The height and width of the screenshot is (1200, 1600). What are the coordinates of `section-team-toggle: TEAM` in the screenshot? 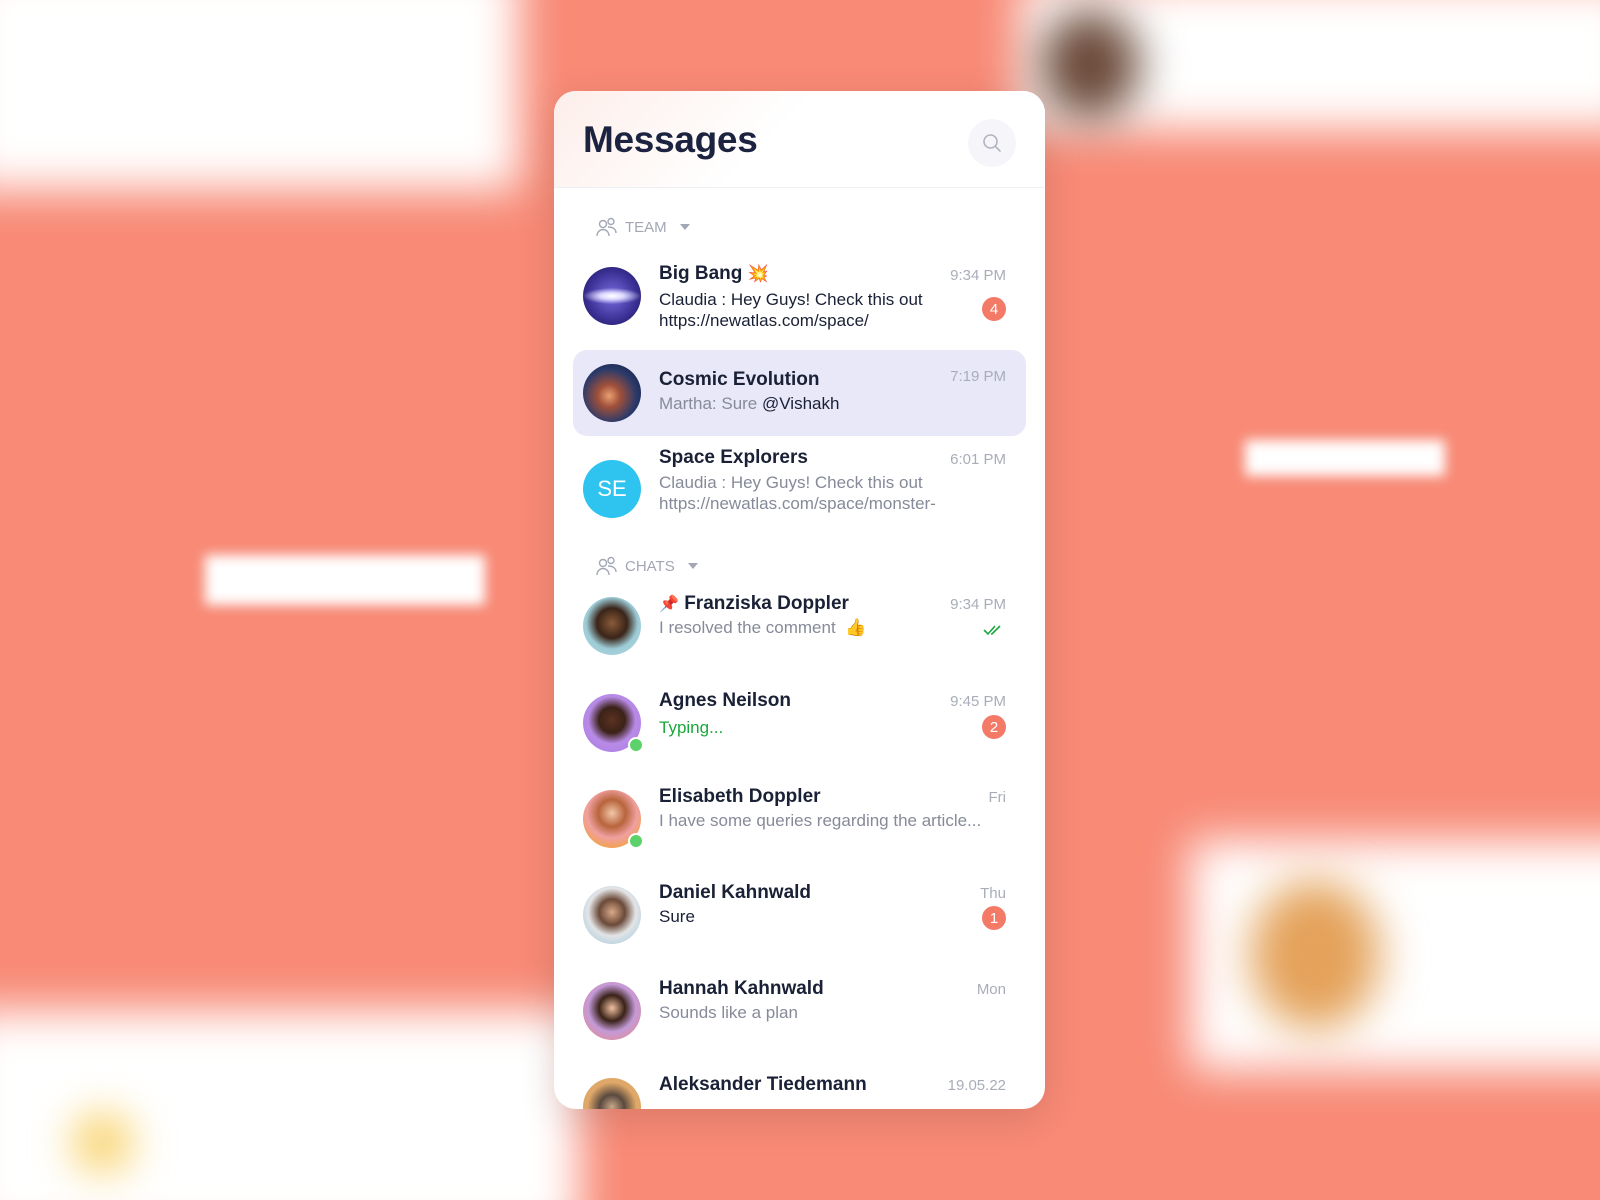 It's located at (643, 227).